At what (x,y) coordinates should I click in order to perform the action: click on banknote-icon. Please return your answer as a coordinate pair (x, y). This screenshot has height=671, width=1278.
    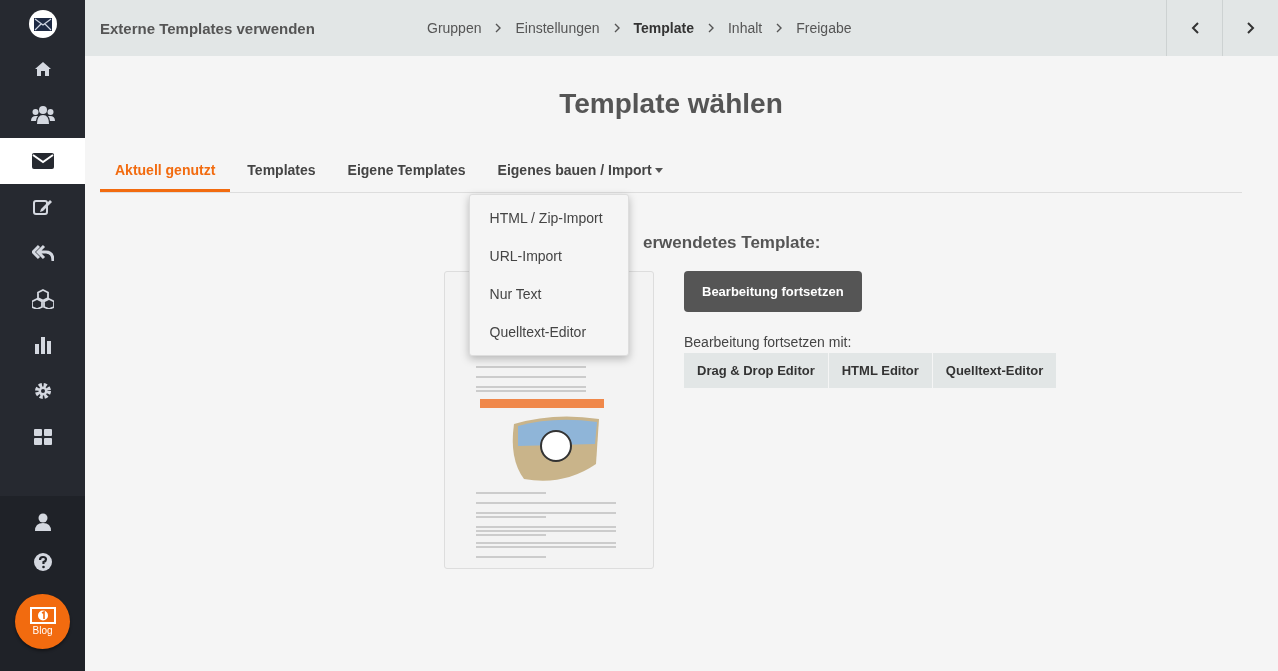
    Looking at the image, I should click on (42, 615).